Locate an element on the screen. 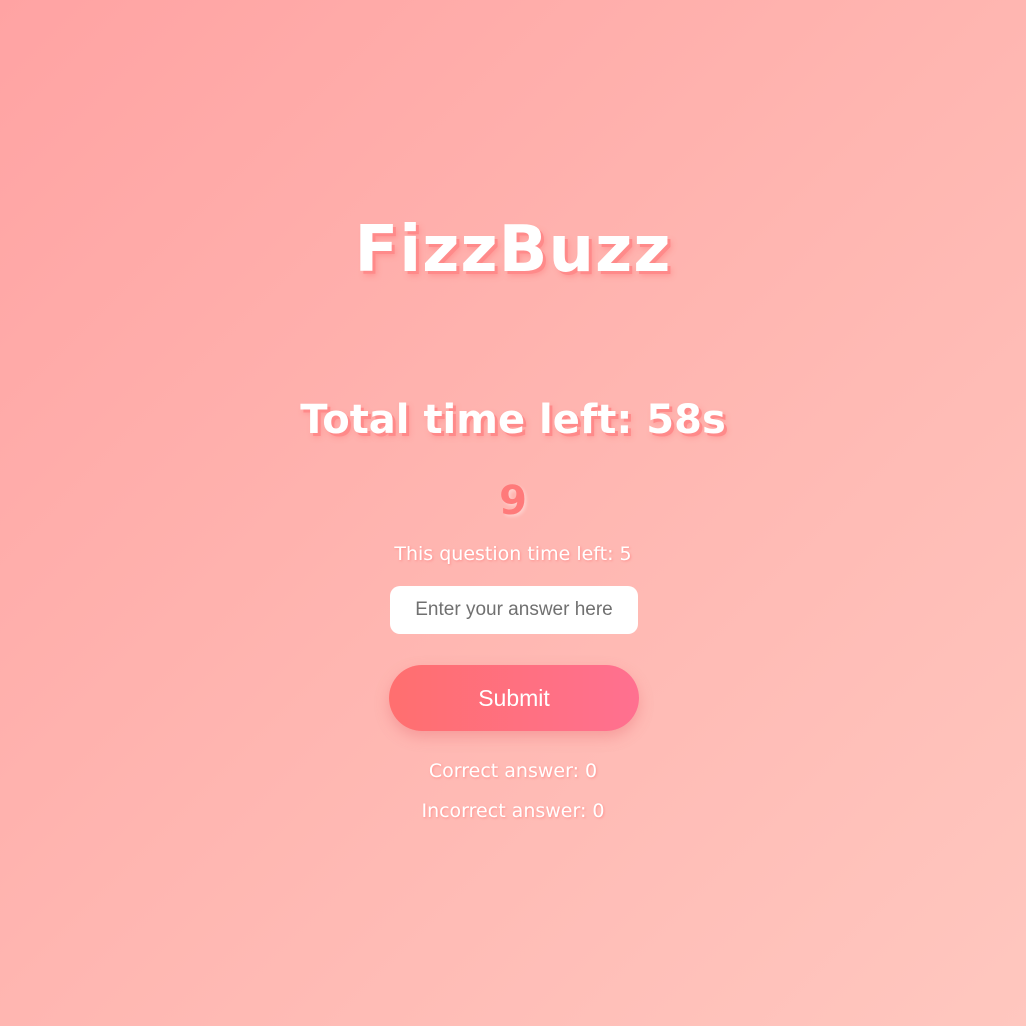 This screenshot has height=1026, width=1026. answer-input is located at coordinates (514, 610).